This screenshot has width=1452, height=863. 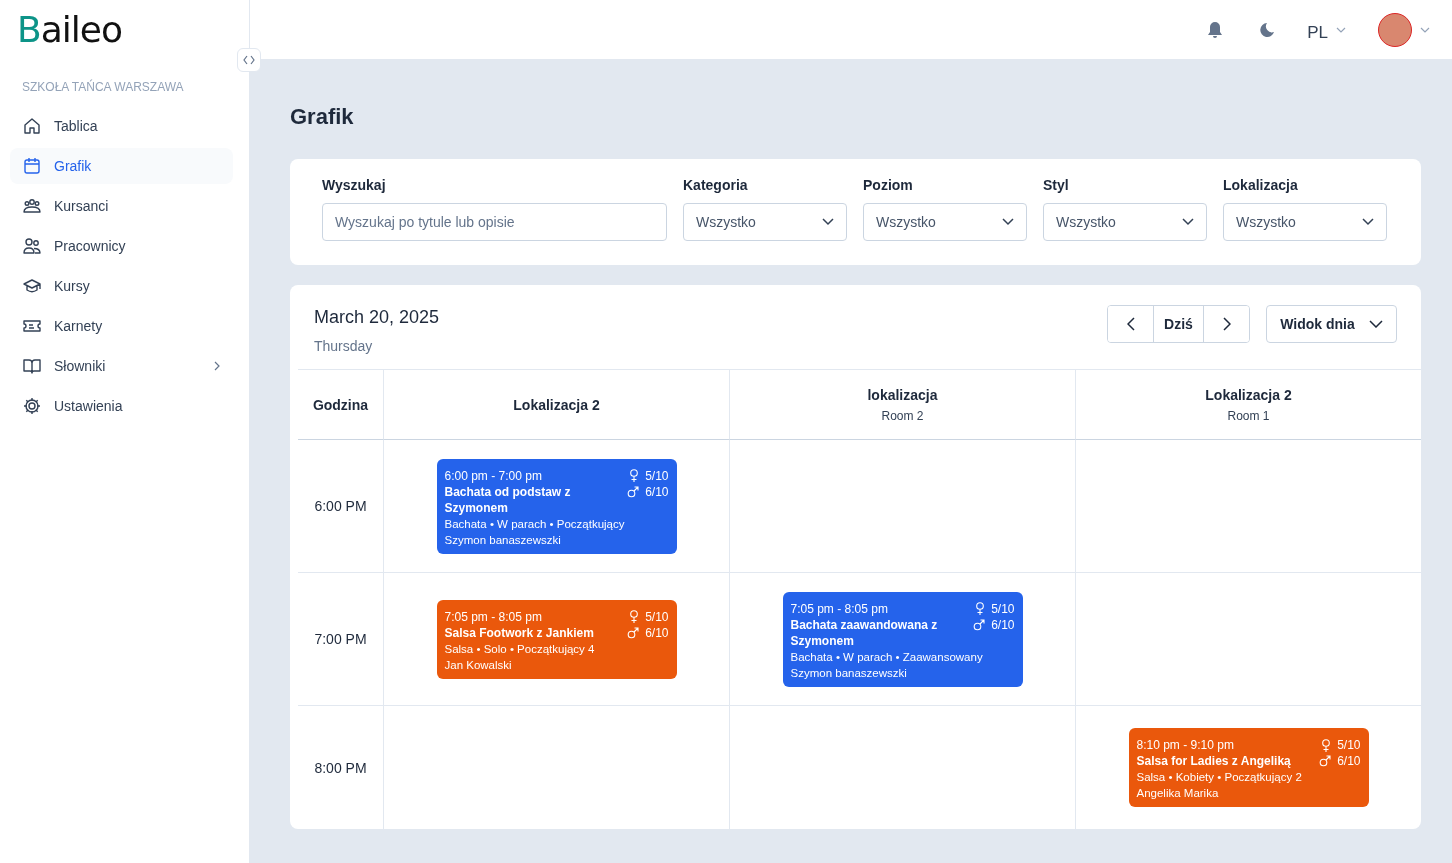 I want to click on event-details: Salsa • Kobiety • Początkujący 2, so click(x=1219, y=777).